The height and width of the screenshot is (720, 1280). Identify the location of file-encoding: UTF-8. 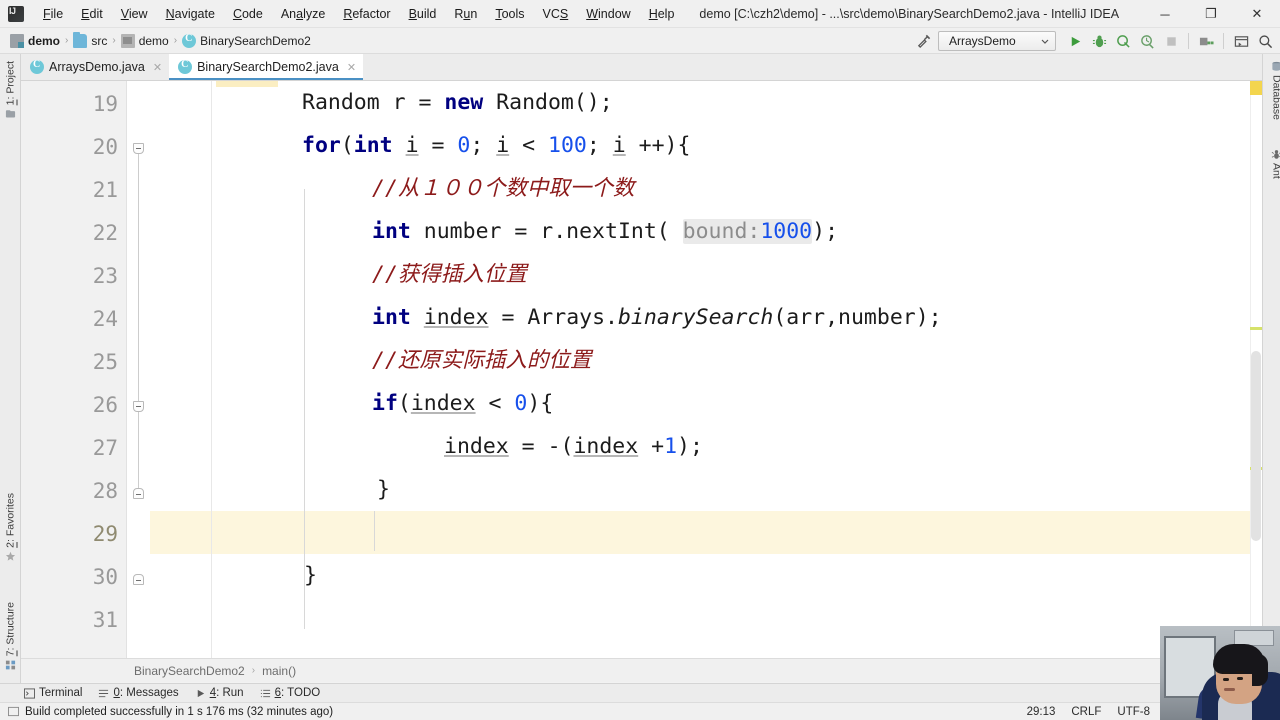
(1133, 712).